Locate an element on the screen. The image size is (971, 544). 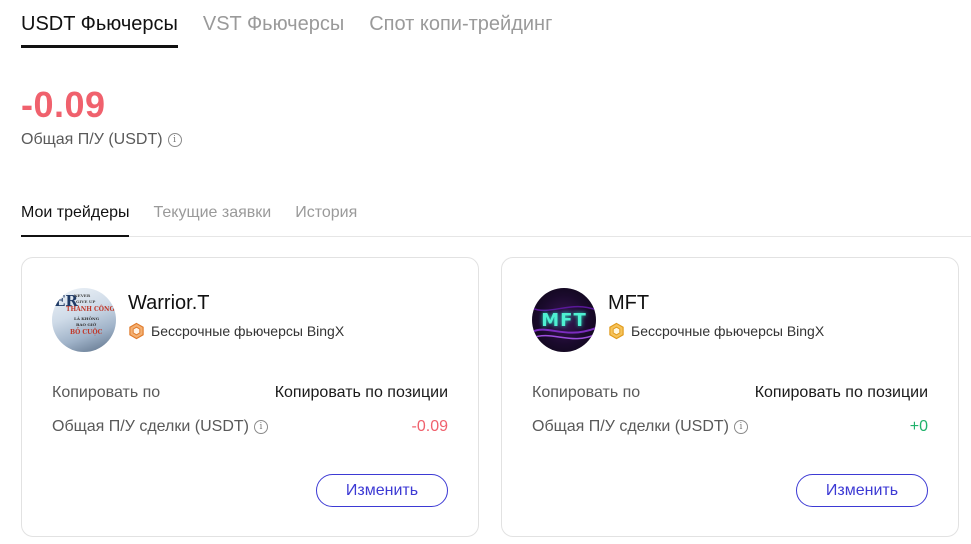
trader-name: Warrior.T is located at coordinates (168, 303).